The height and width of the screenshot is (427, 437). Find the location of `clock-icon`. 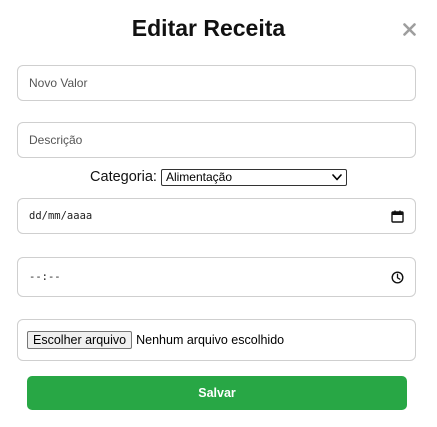

clock-icon is located at coordinates (397, 277).